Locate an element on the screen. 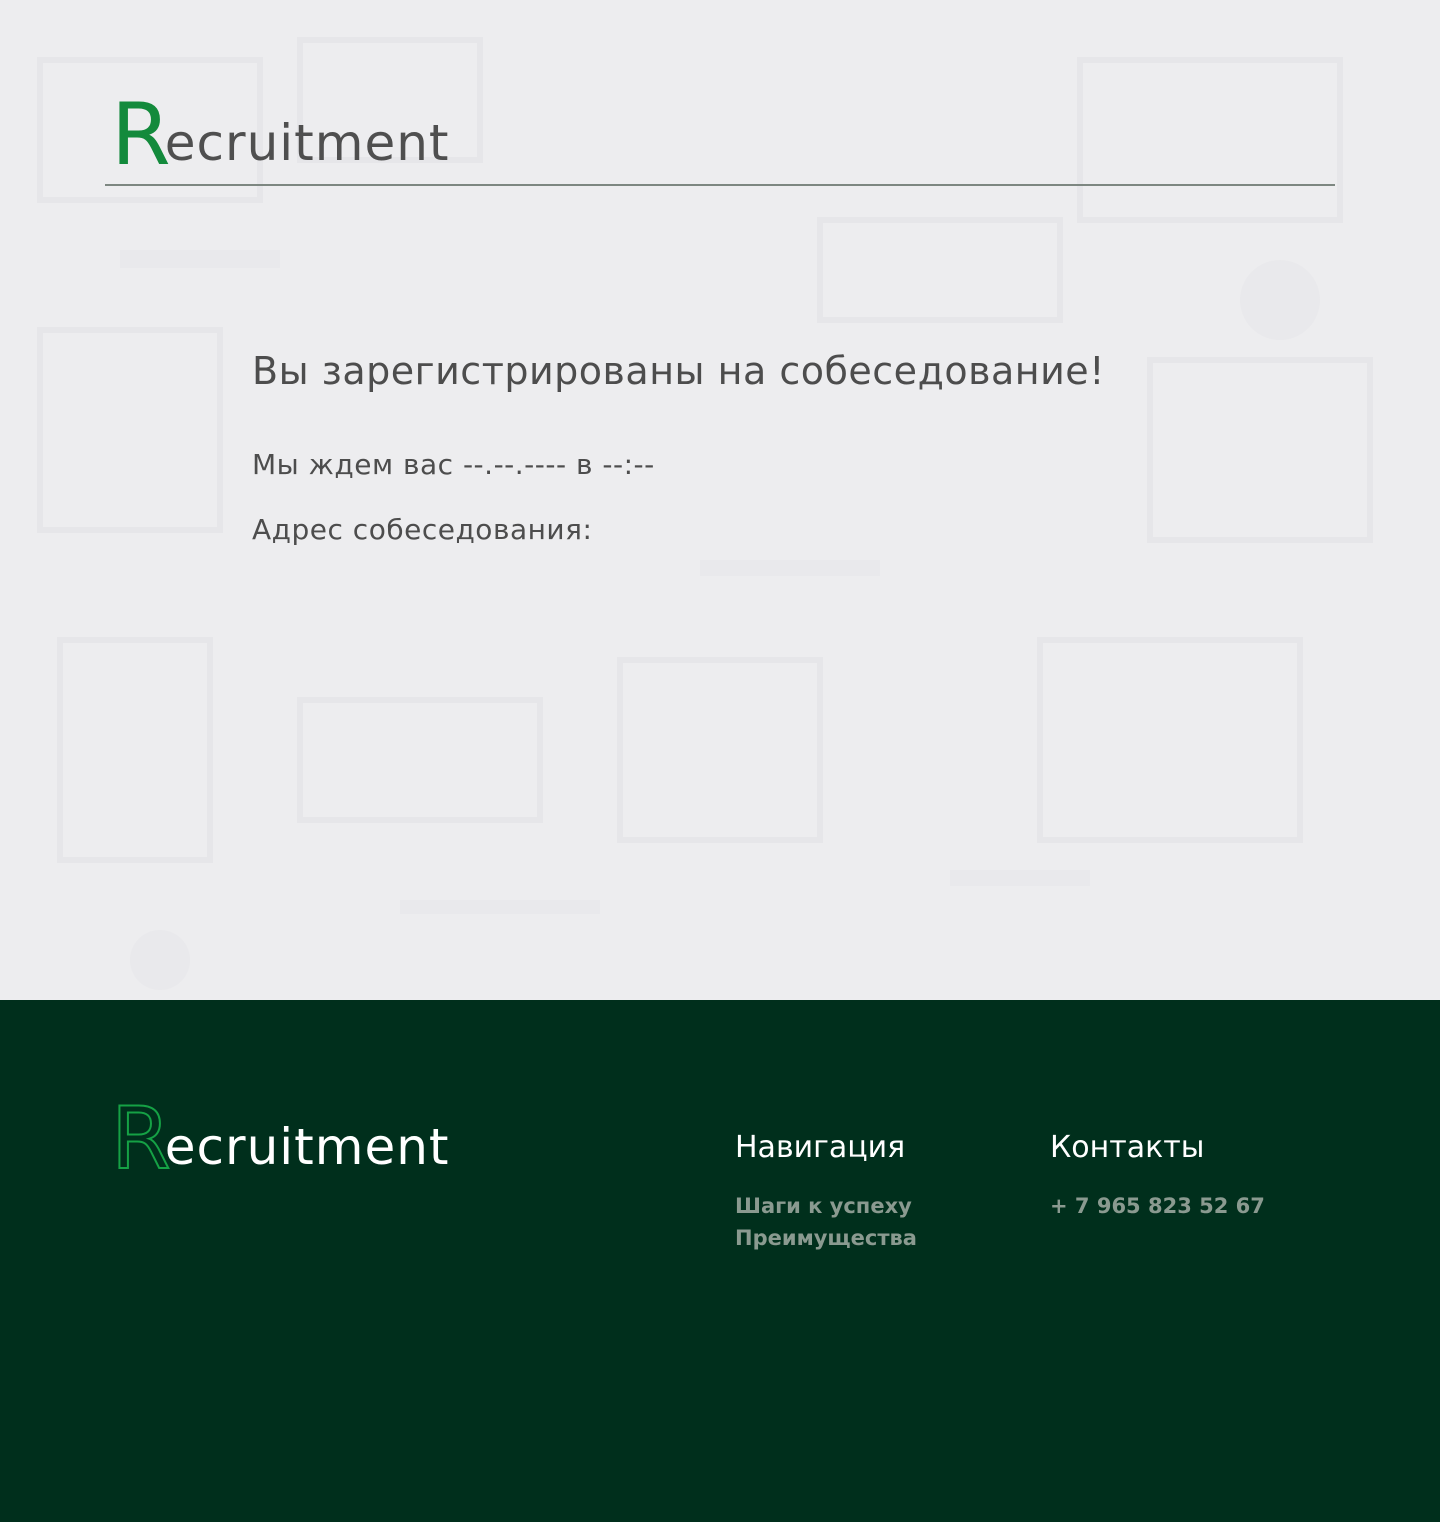  header-logo: R ecruitment is located at coordinates (280, 131).